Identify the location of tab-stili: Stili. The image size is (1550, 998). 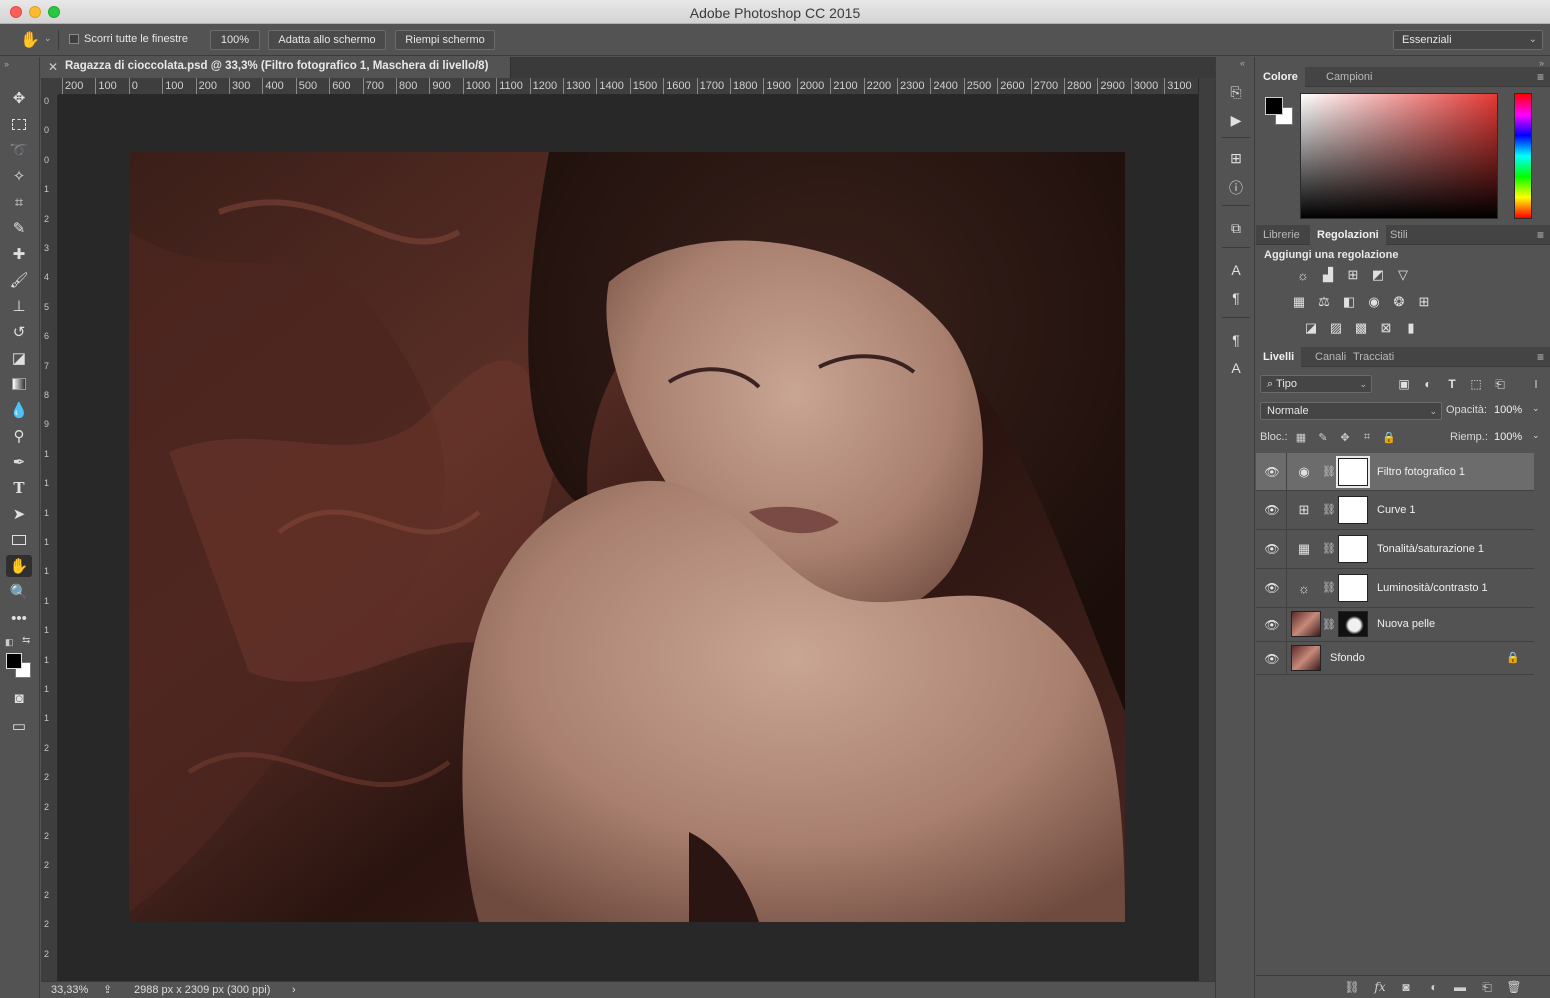
(1399, 235).